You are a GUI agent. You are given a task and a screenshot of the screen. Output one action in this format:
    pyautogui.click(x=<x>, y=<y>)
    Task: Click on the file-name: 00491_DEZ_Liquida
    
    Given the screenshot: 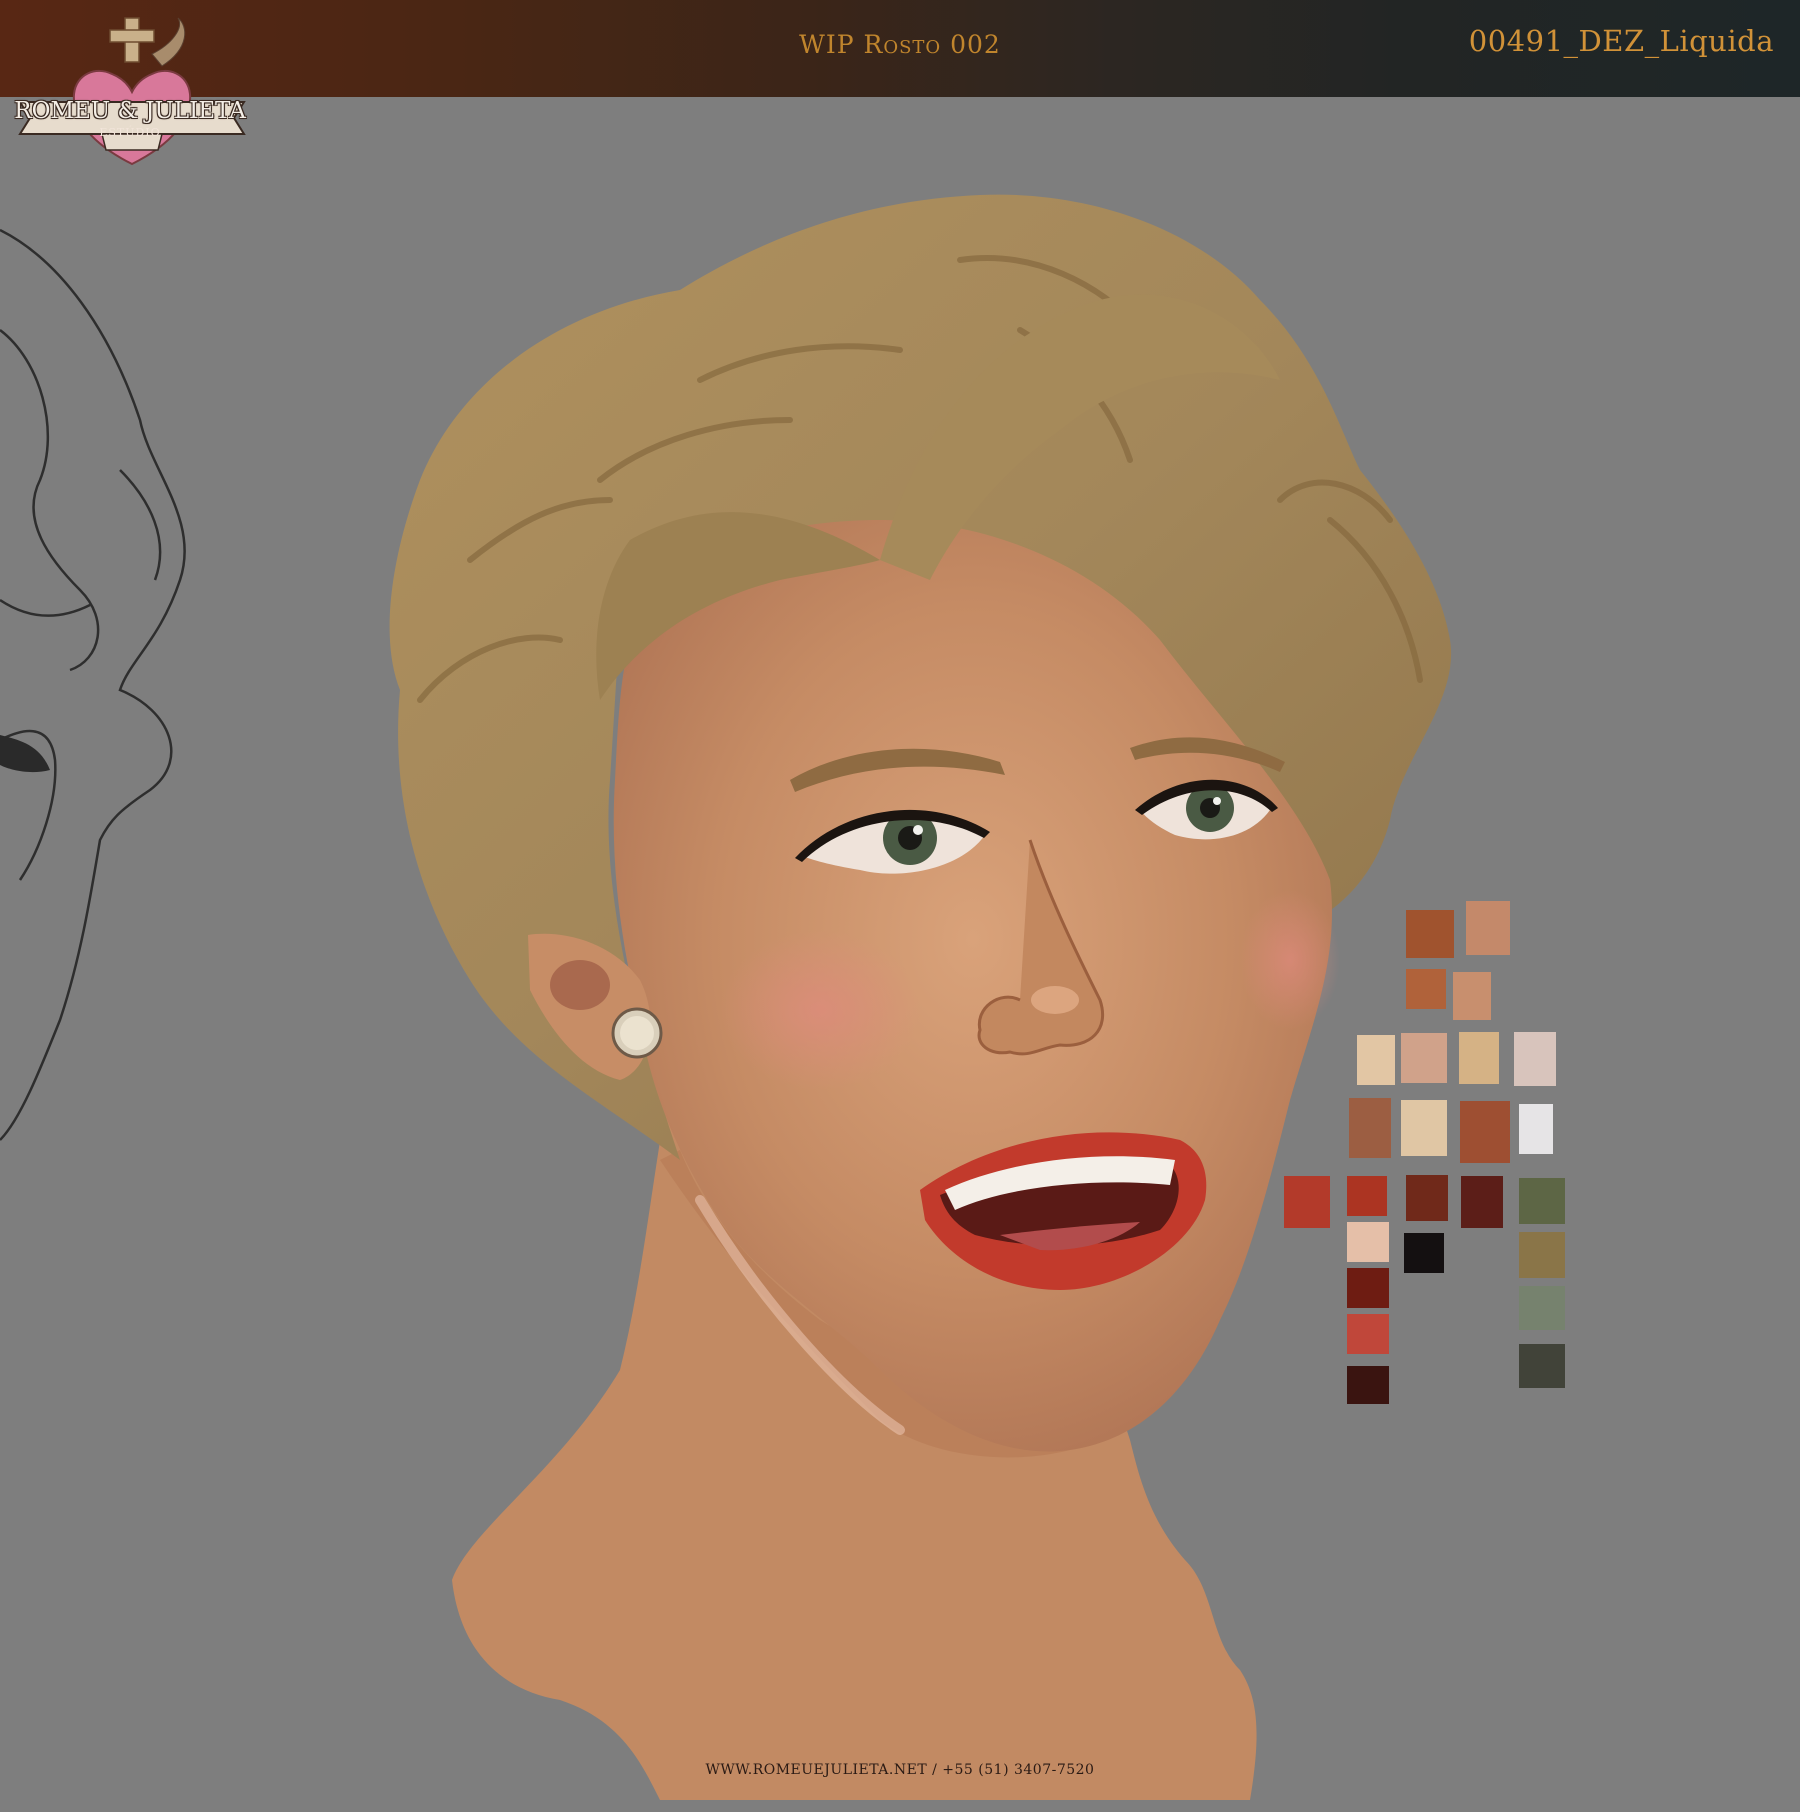 What is the action you would take?
    pyautogui.click(x=1621, y=41)
    